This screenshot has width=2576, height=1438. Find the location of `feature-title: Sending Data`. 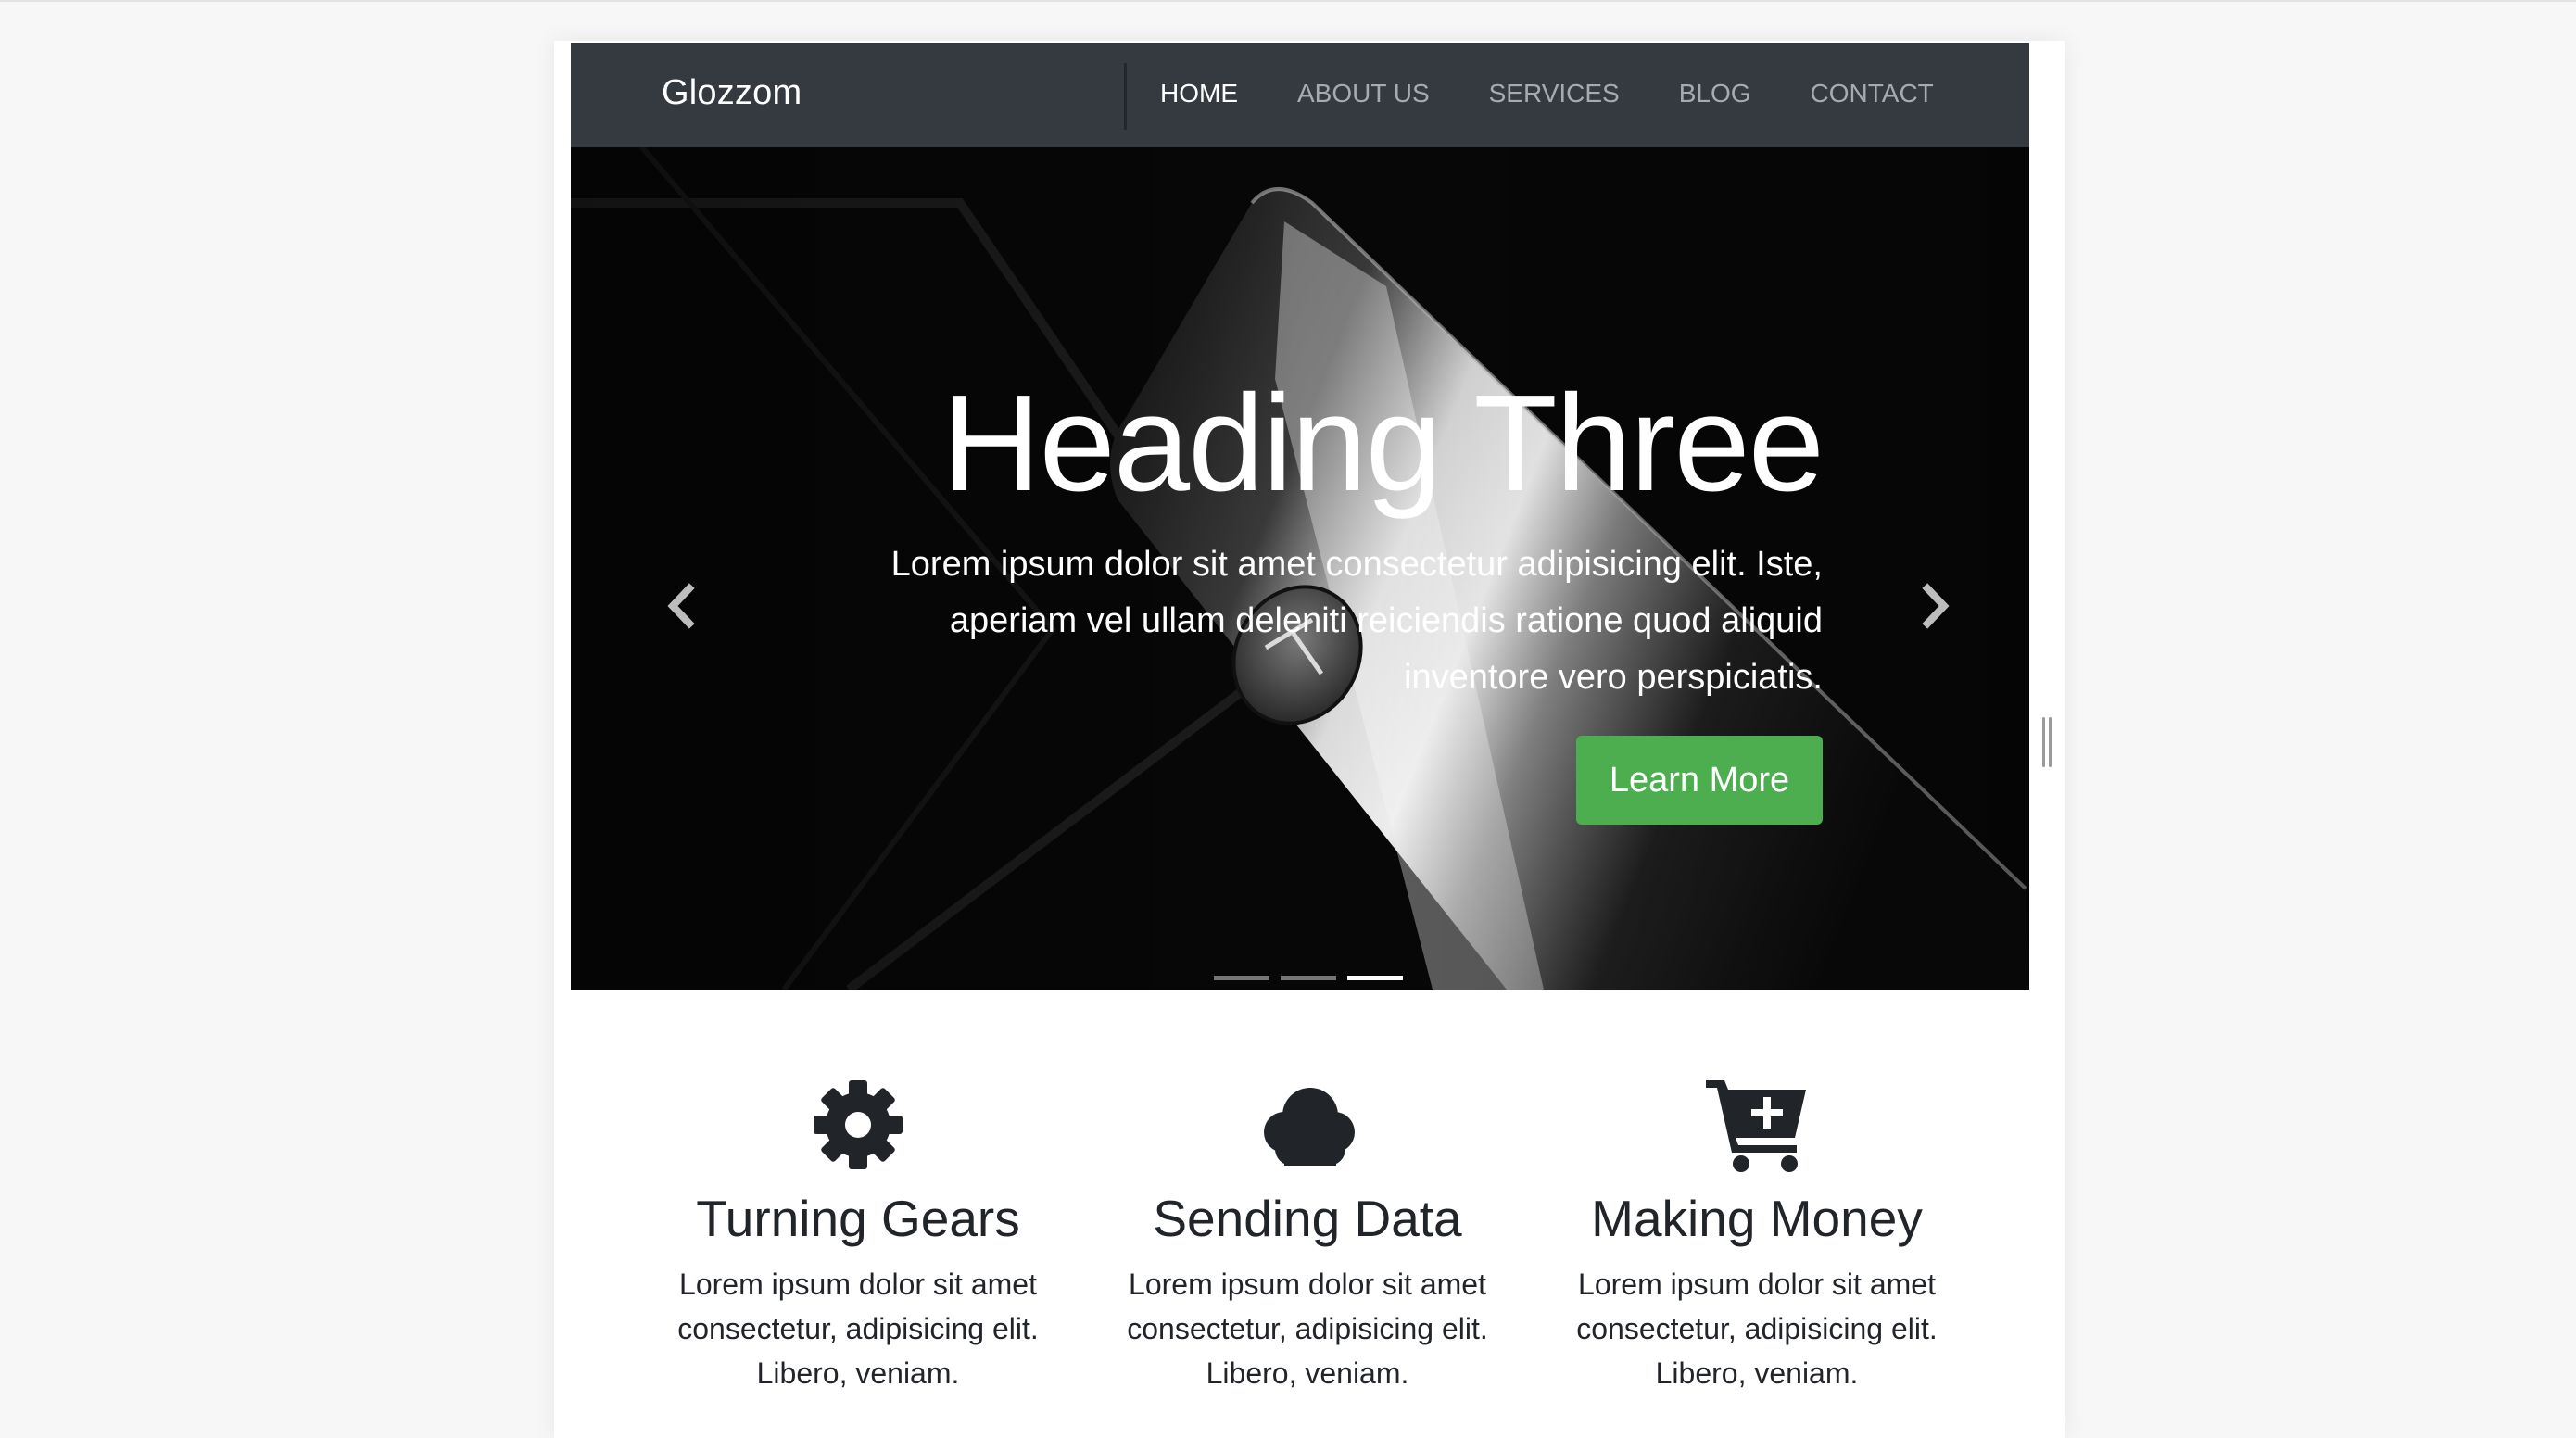

feature-title: Sending Data is located at coordinates (1307, 1218).